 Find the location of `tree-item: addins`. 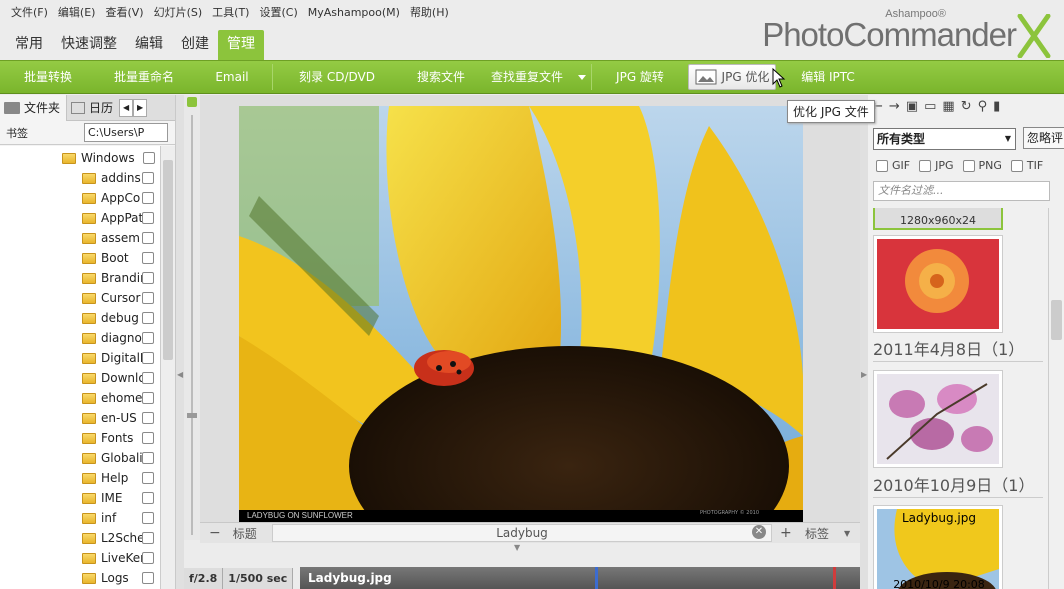

tree-item: addins is located at coordinates (80, 178).